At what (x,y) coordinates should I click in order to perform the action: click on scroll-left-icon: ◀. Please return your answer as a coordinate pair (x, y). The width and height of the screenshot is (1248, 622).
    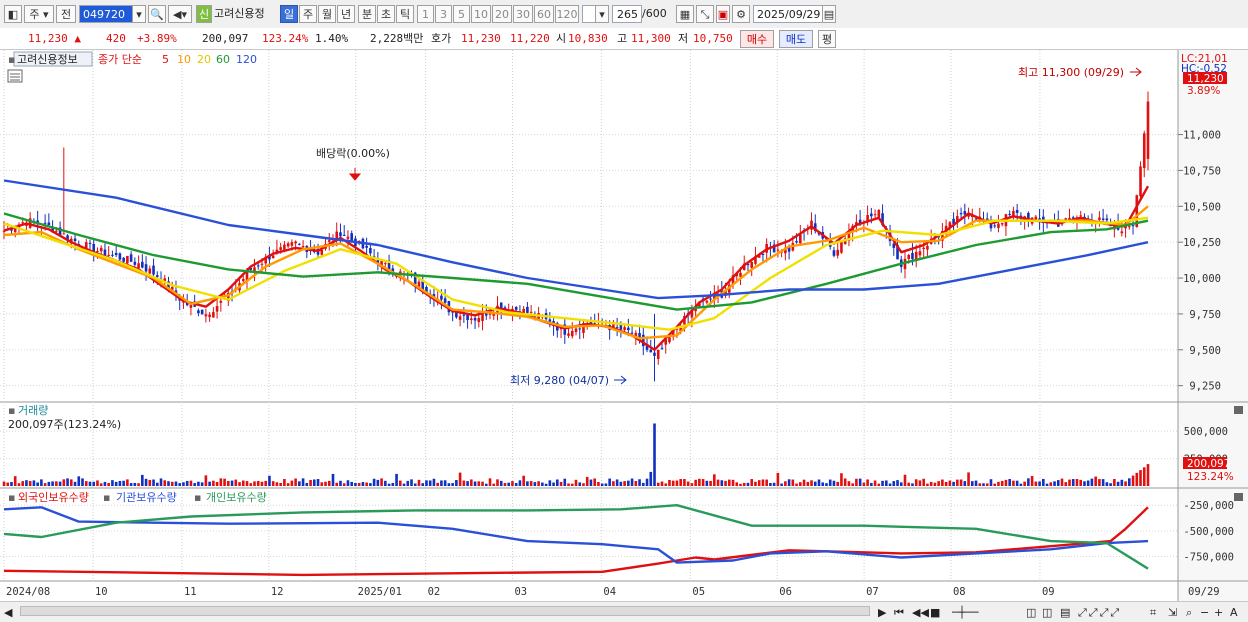
    Looking at the image, I should click on (10, 613).